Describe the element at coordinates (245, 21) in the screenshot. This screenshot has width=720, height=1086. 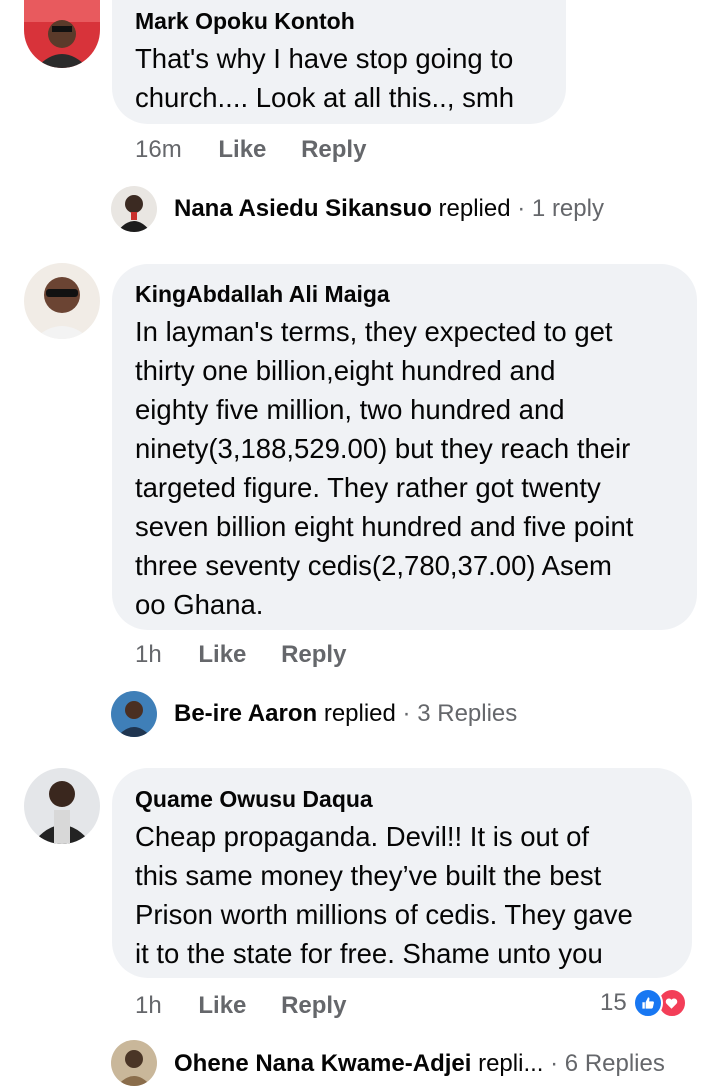
I see `comment-author: Mark Opoku Kontoh` at that location.